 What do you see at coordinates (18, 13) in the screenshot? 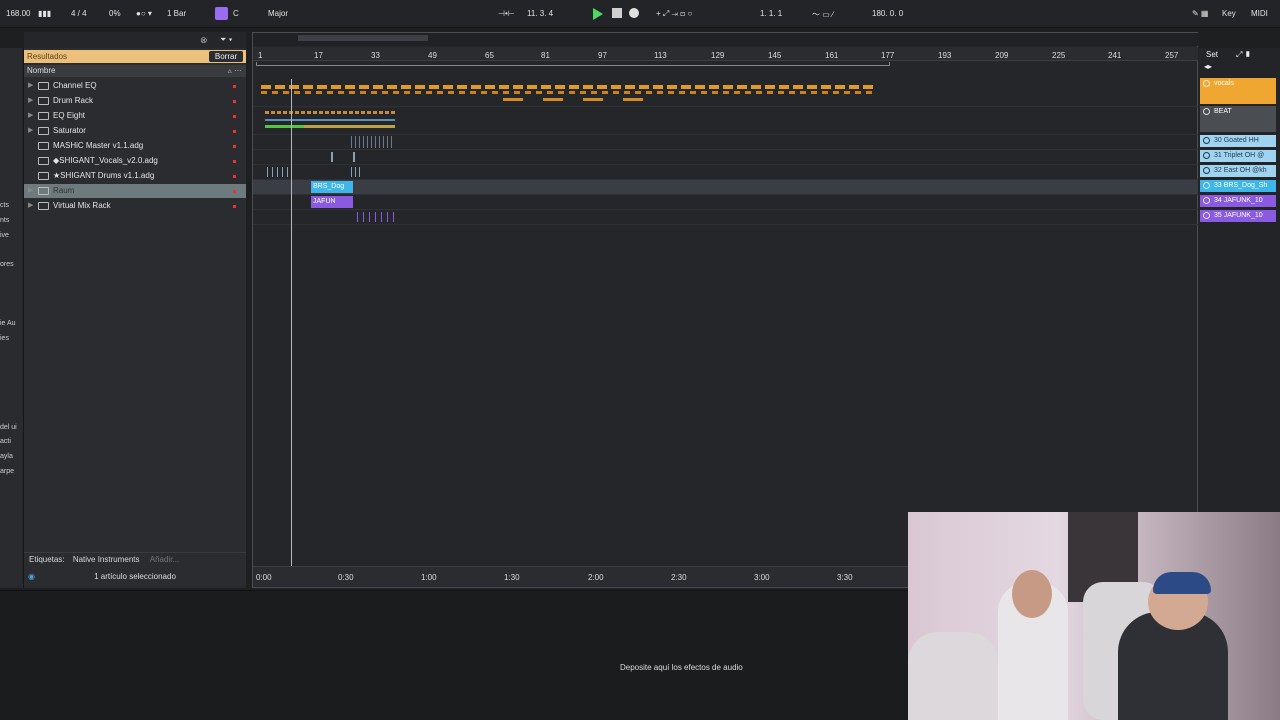
I see `tempo-field: 168.00` at bounding box center [18, 13].